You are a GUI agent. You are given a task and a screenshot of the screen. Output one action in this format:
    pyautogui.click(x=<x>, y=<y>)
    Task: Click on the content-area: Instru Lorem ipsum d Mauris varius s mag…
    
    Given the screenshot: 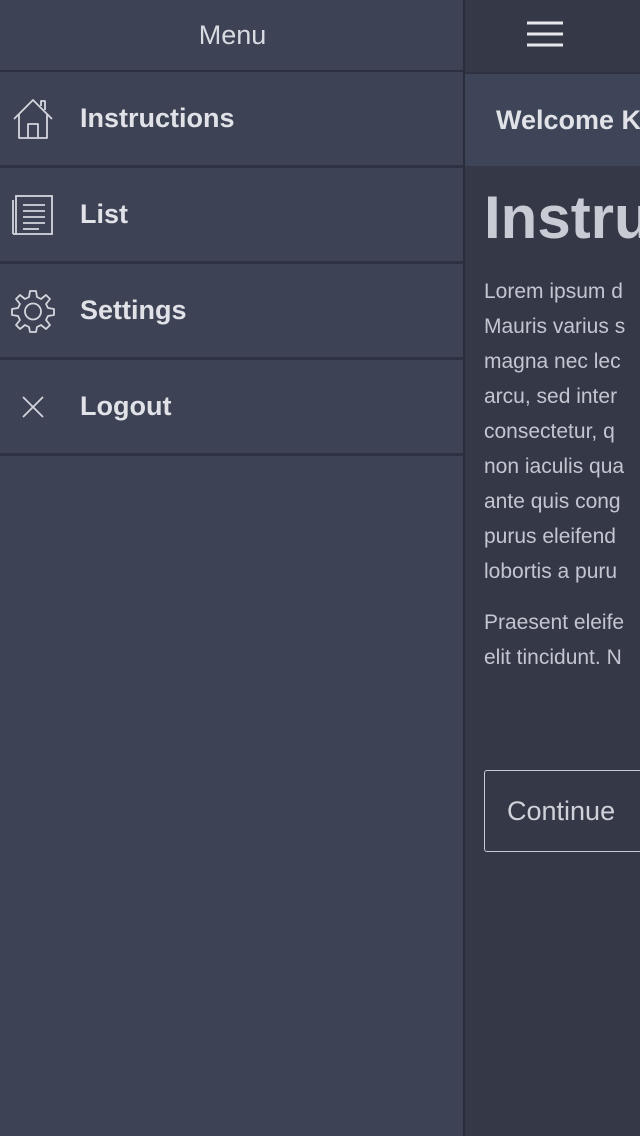 What is the action you would take?
    pyautogui.click(x=552, y=420)
    